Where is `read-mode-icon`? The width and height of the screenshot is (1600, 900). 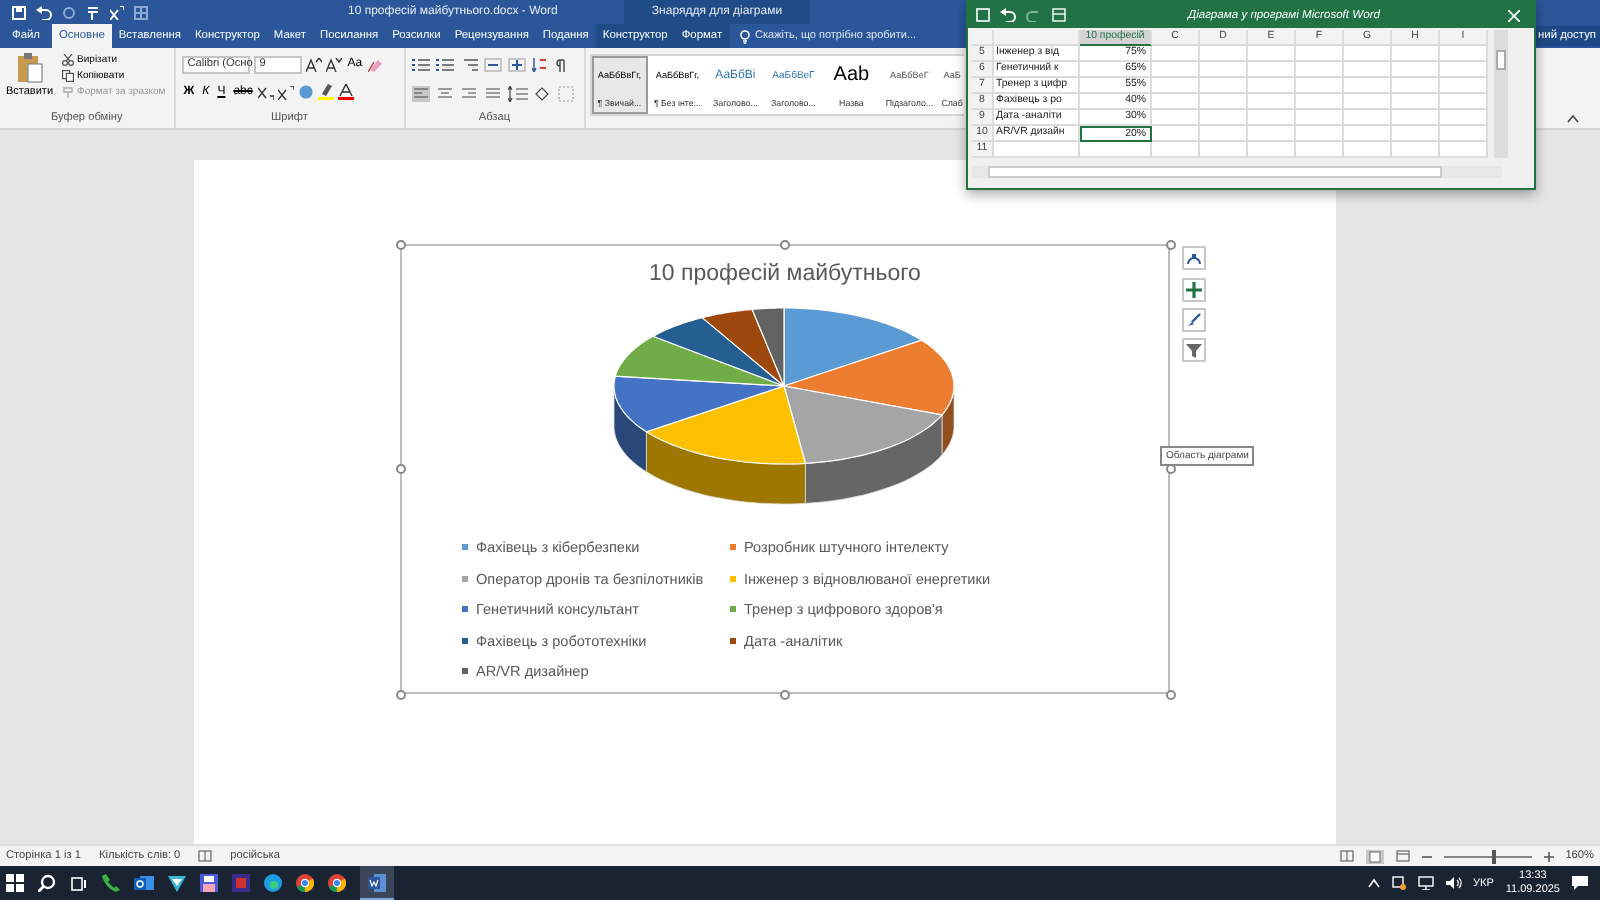 read-mode-icon is located at coordinates (1346, 856).